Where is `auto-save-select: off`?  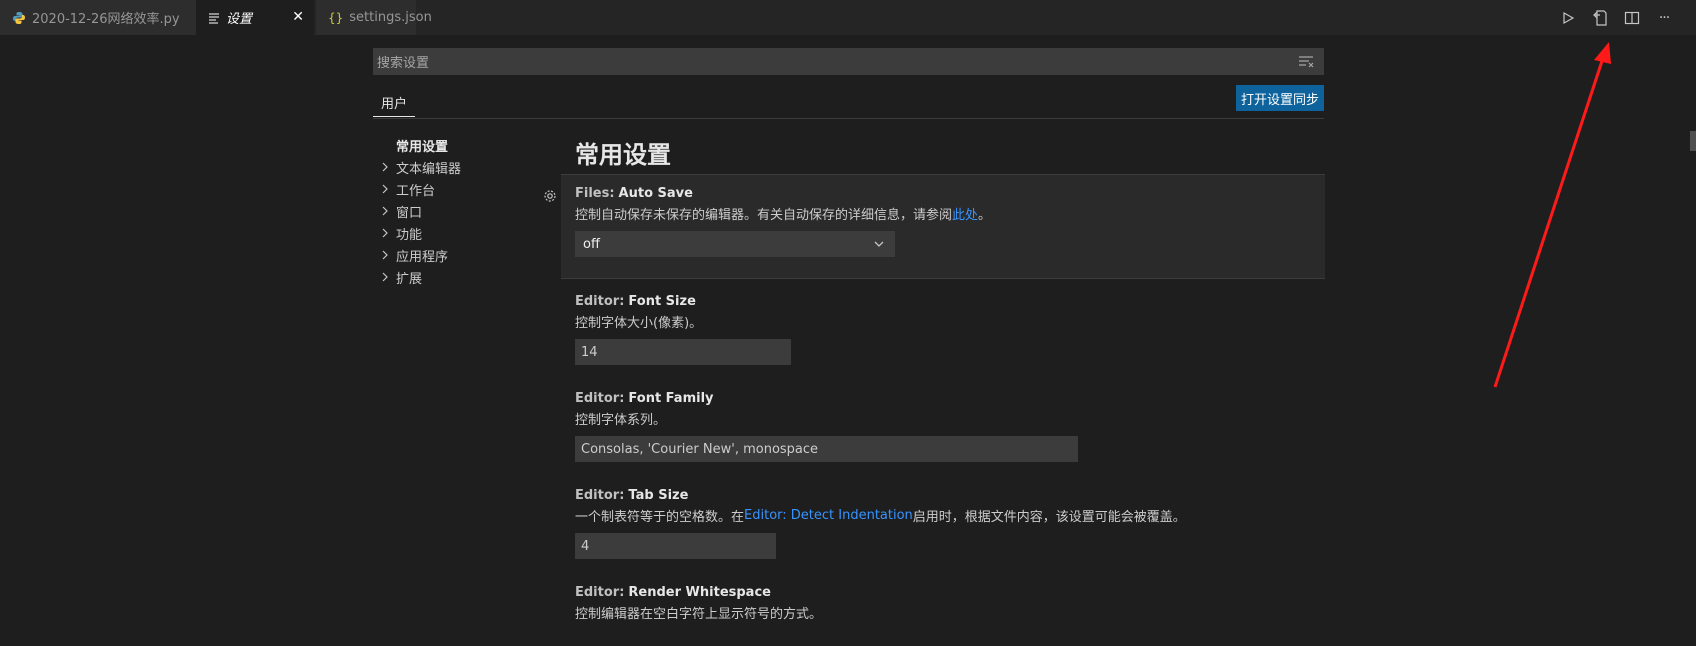
auto-save-select: off is located at coordinates (735, 244).